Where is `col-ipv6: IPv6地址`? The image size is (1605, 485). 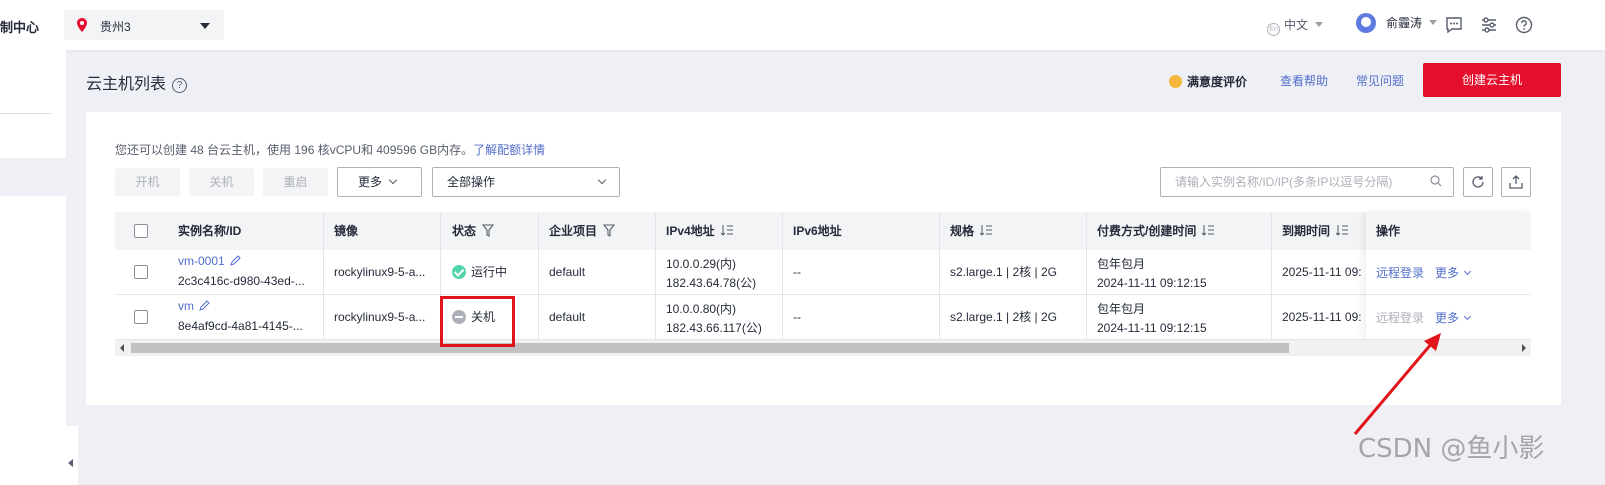 col-ipv6: IPv6地址 is located at coordinates (817, 231).